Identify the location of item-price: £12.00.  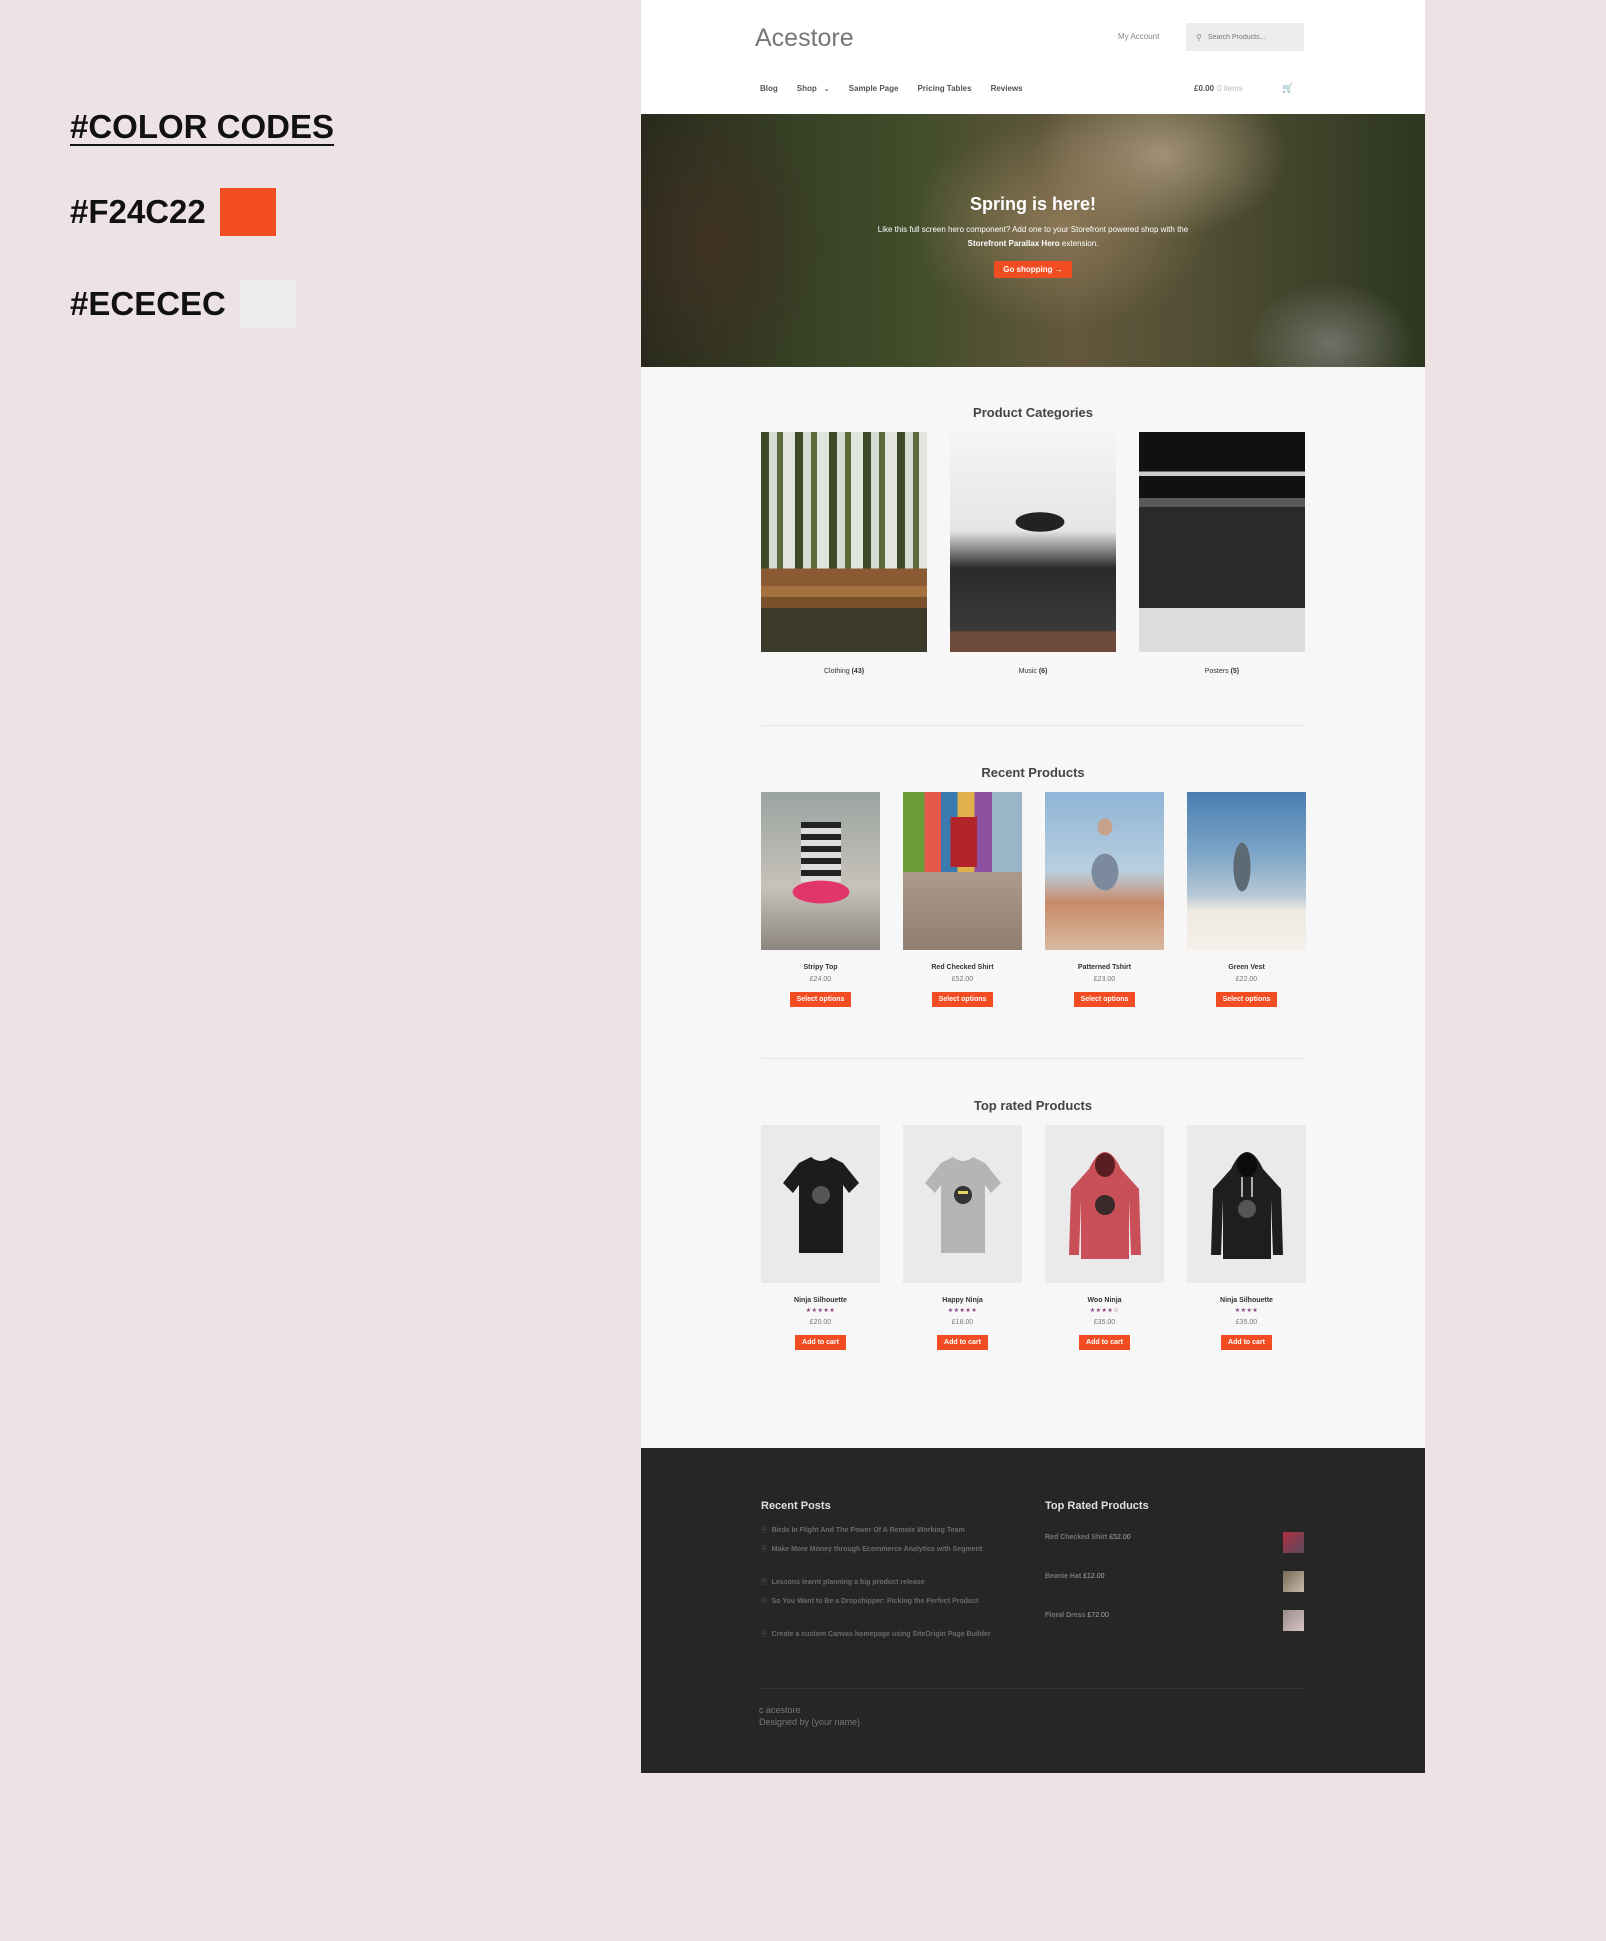
(1094, 1576).